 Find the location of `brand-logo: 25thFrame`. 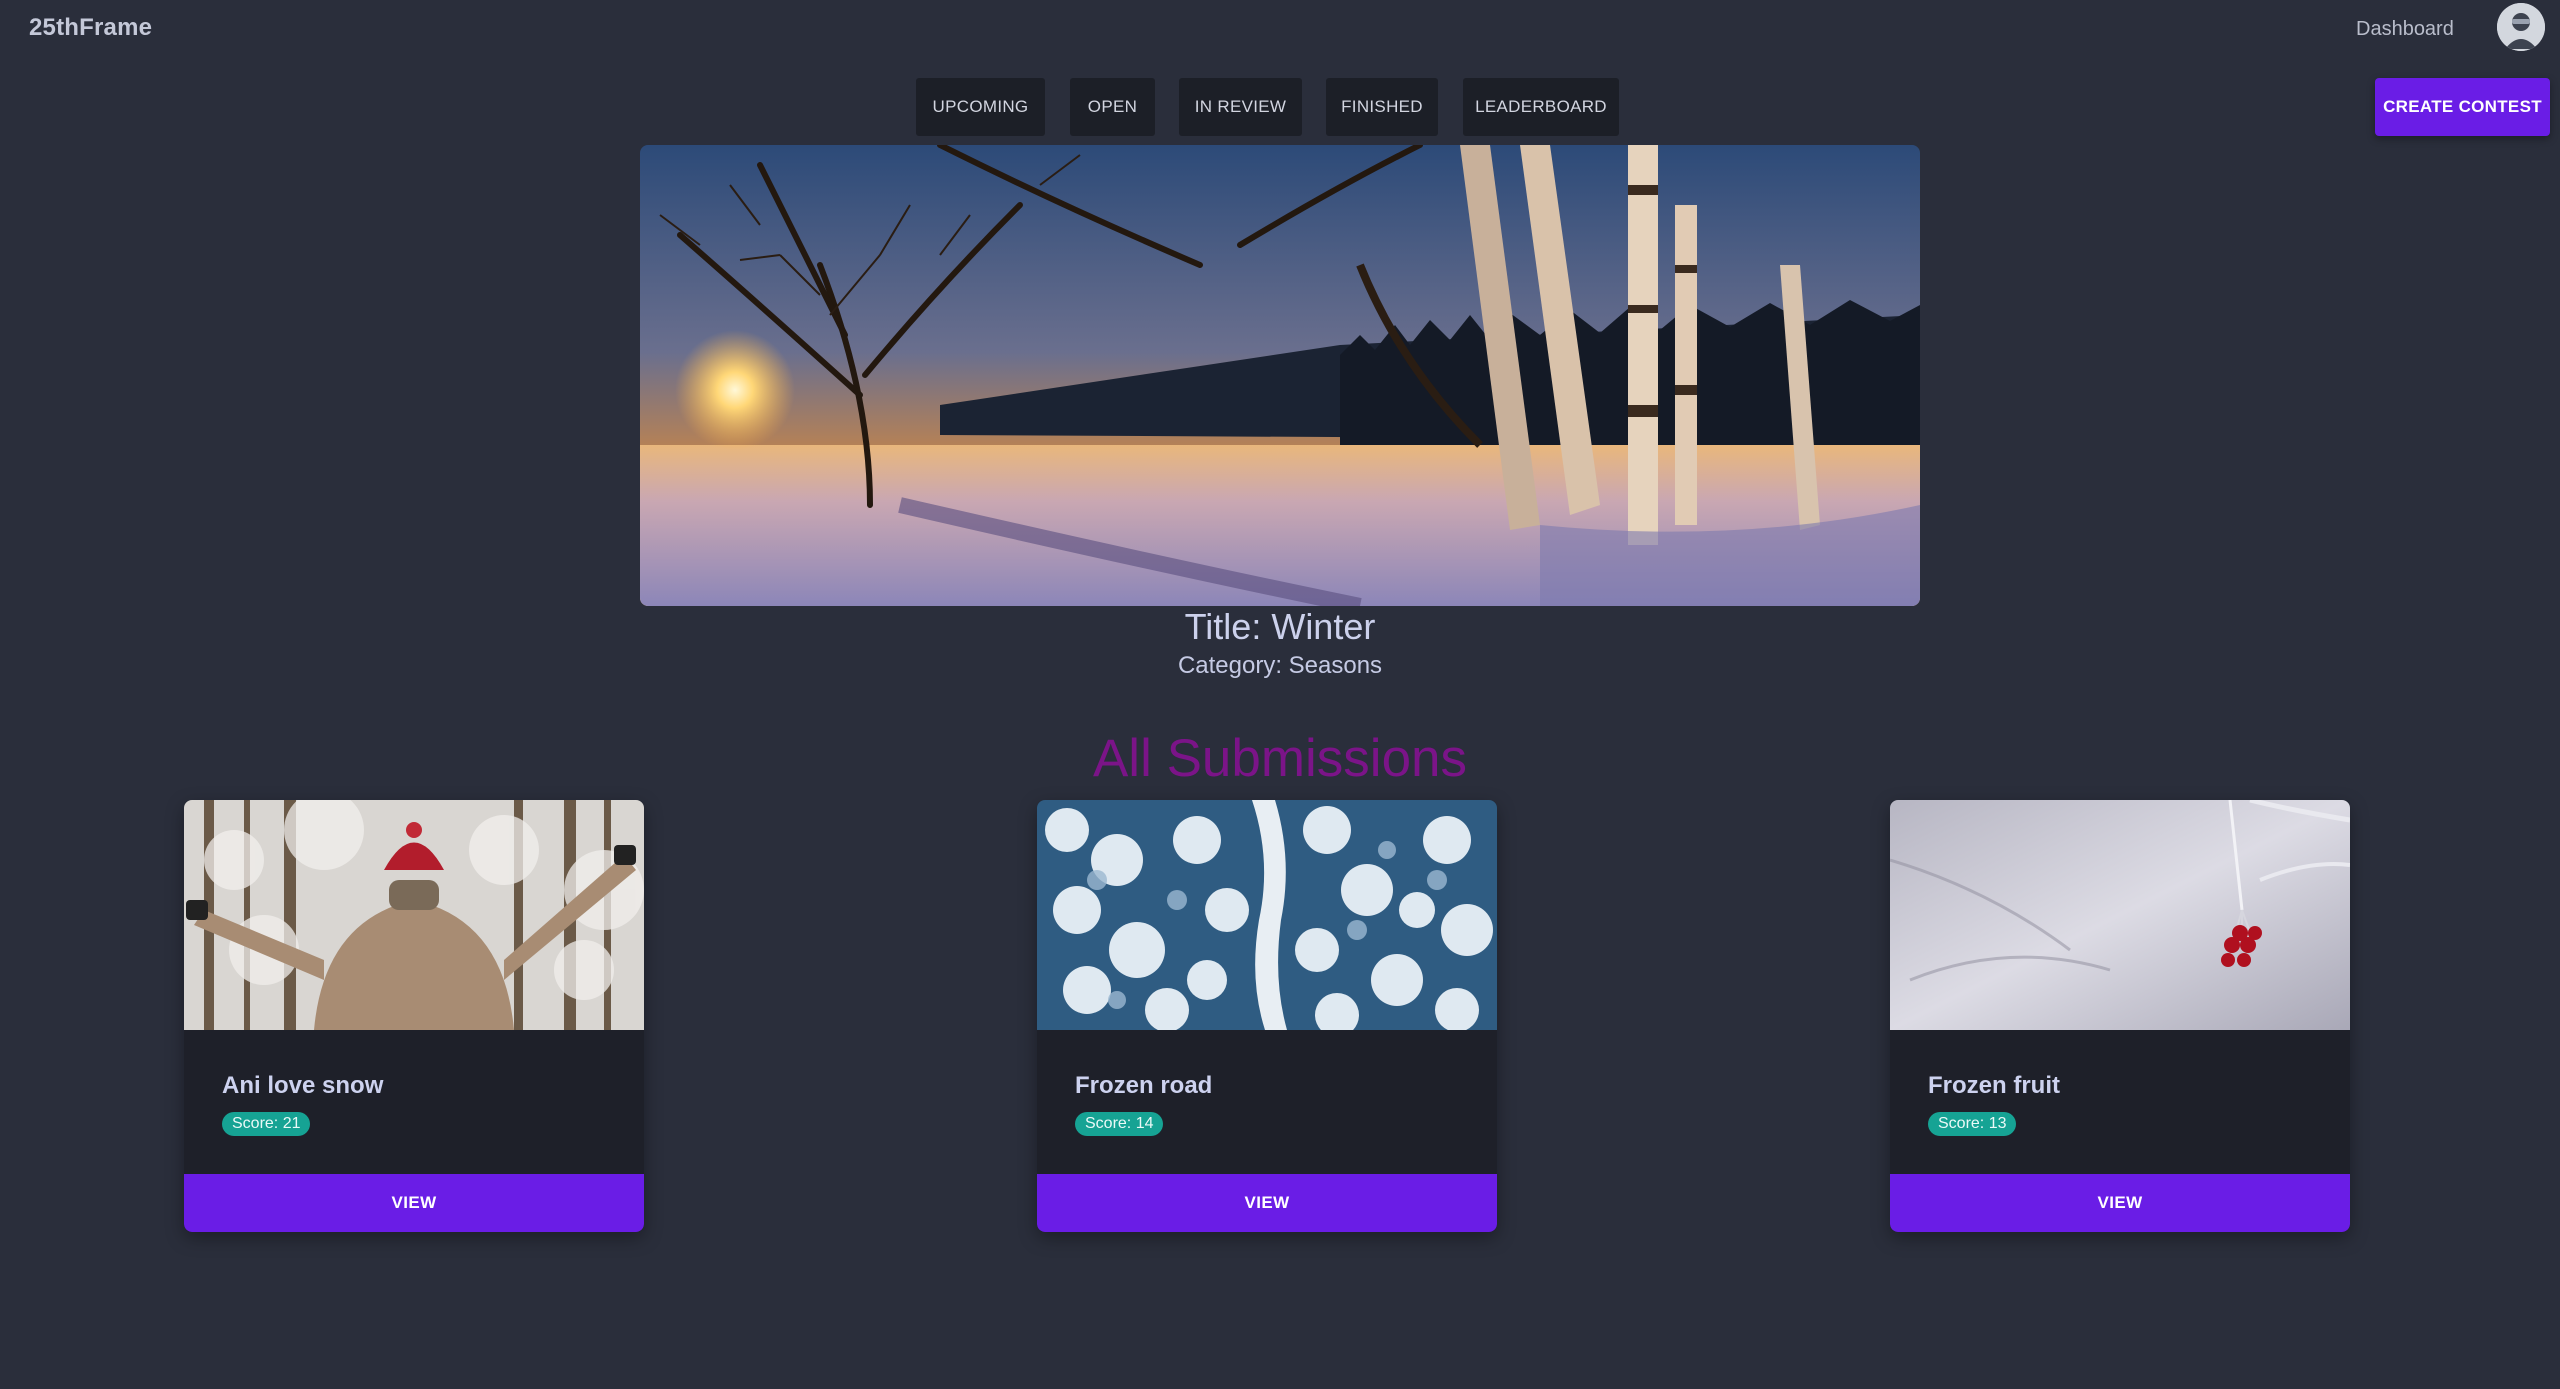

brand-logo: 25thFrame is located at coordinates (90, 28).